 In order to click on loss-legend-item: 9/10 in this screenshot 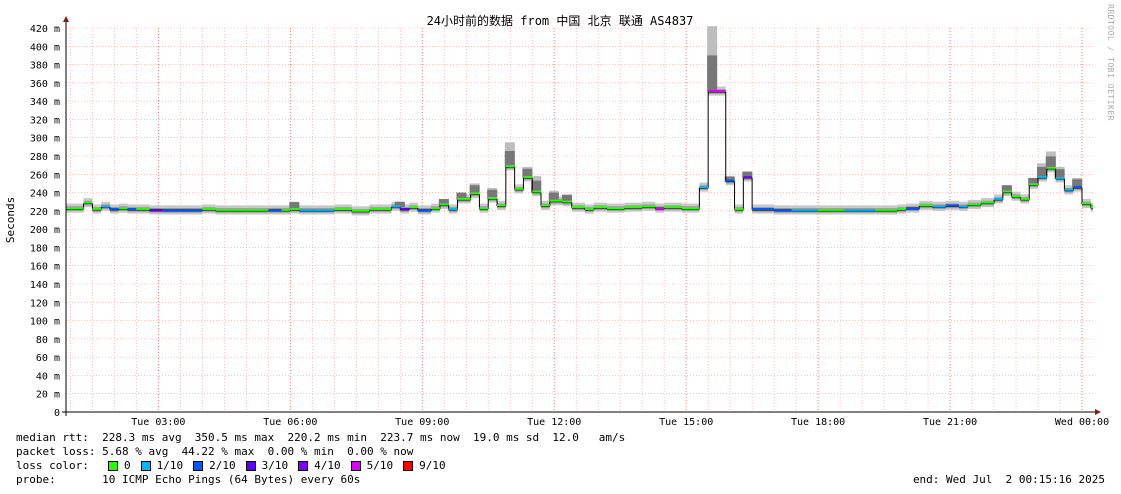, I will do `click(424, 465)`.